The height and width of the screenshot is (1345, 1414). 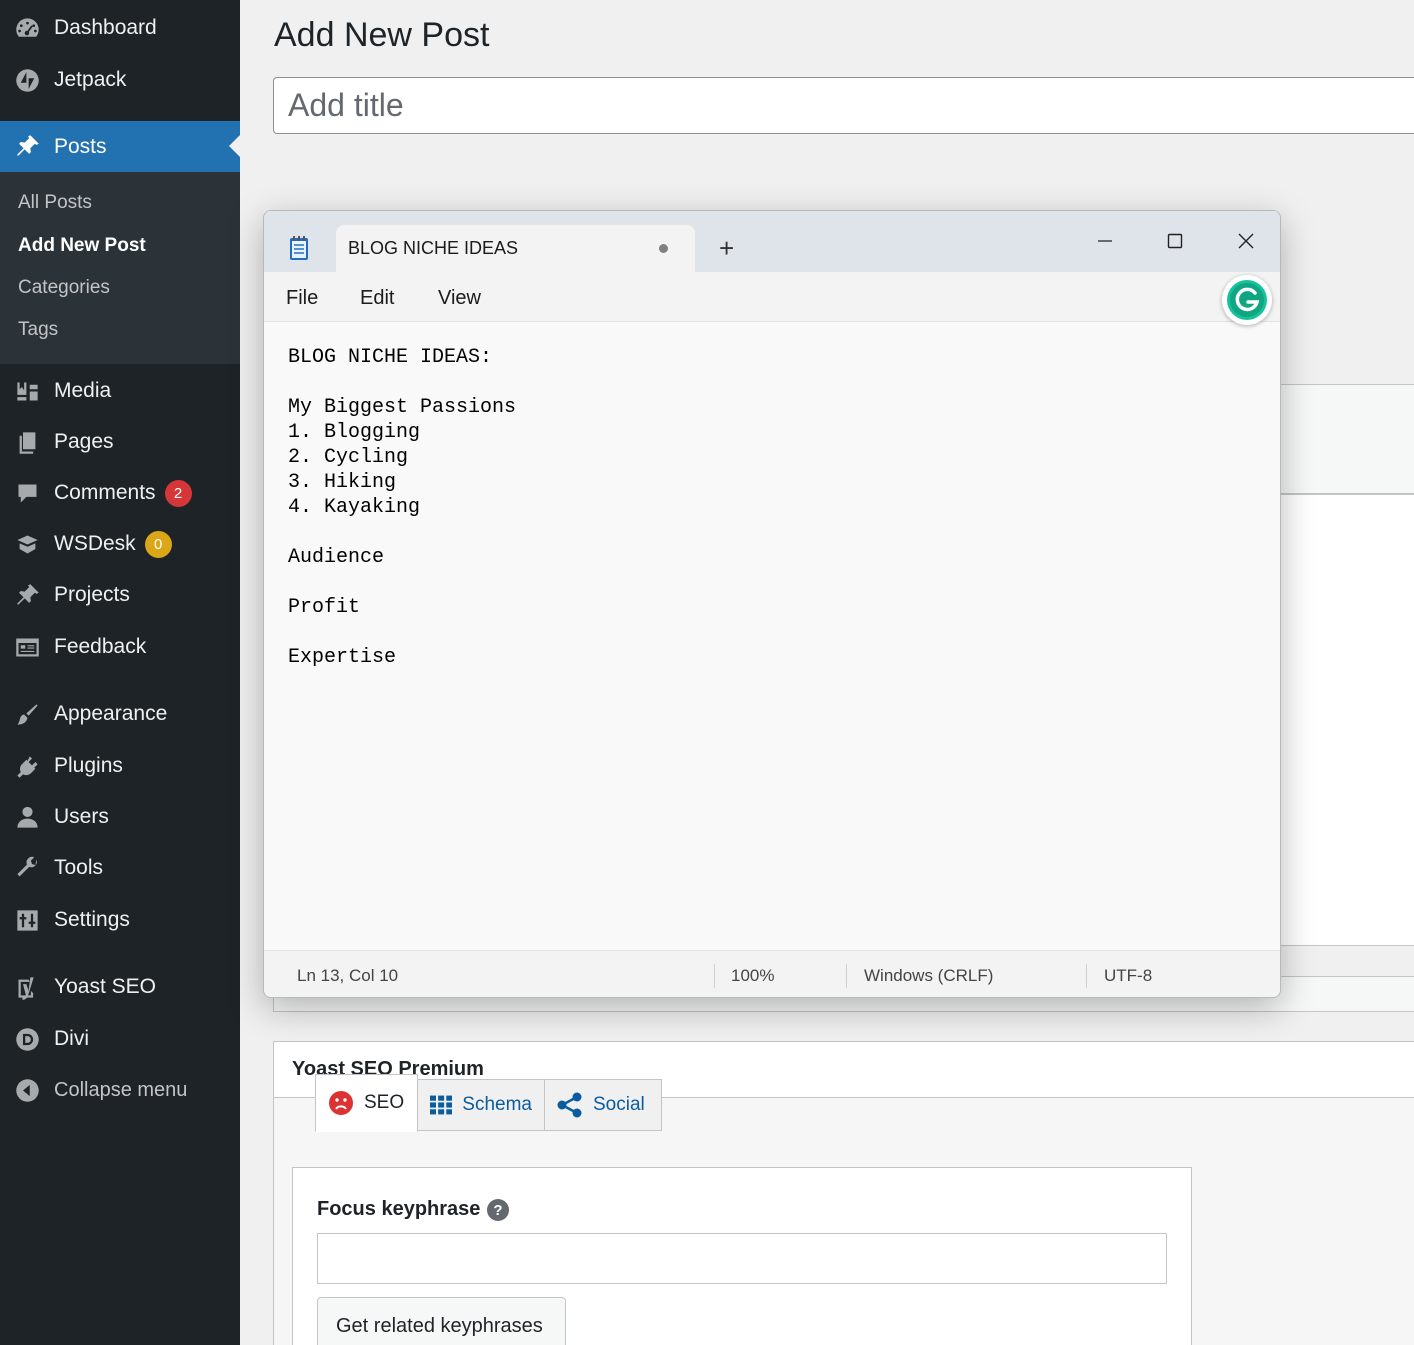 What do you see at coordinates (95, 543) in the screenshot?
I see `sidebar-item-label: WSDesk` at bounding box center [95, 543].